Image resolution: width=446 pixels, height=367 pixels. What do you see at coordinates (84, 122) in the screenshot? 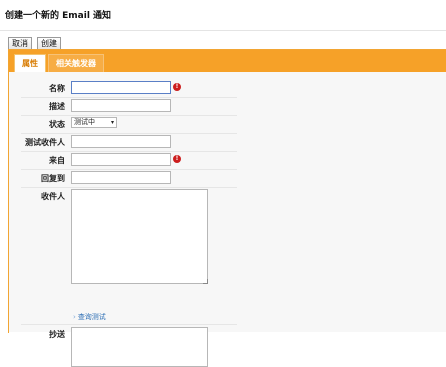
I see `status-select-value: 测试中` at bounding box center [84, 122].